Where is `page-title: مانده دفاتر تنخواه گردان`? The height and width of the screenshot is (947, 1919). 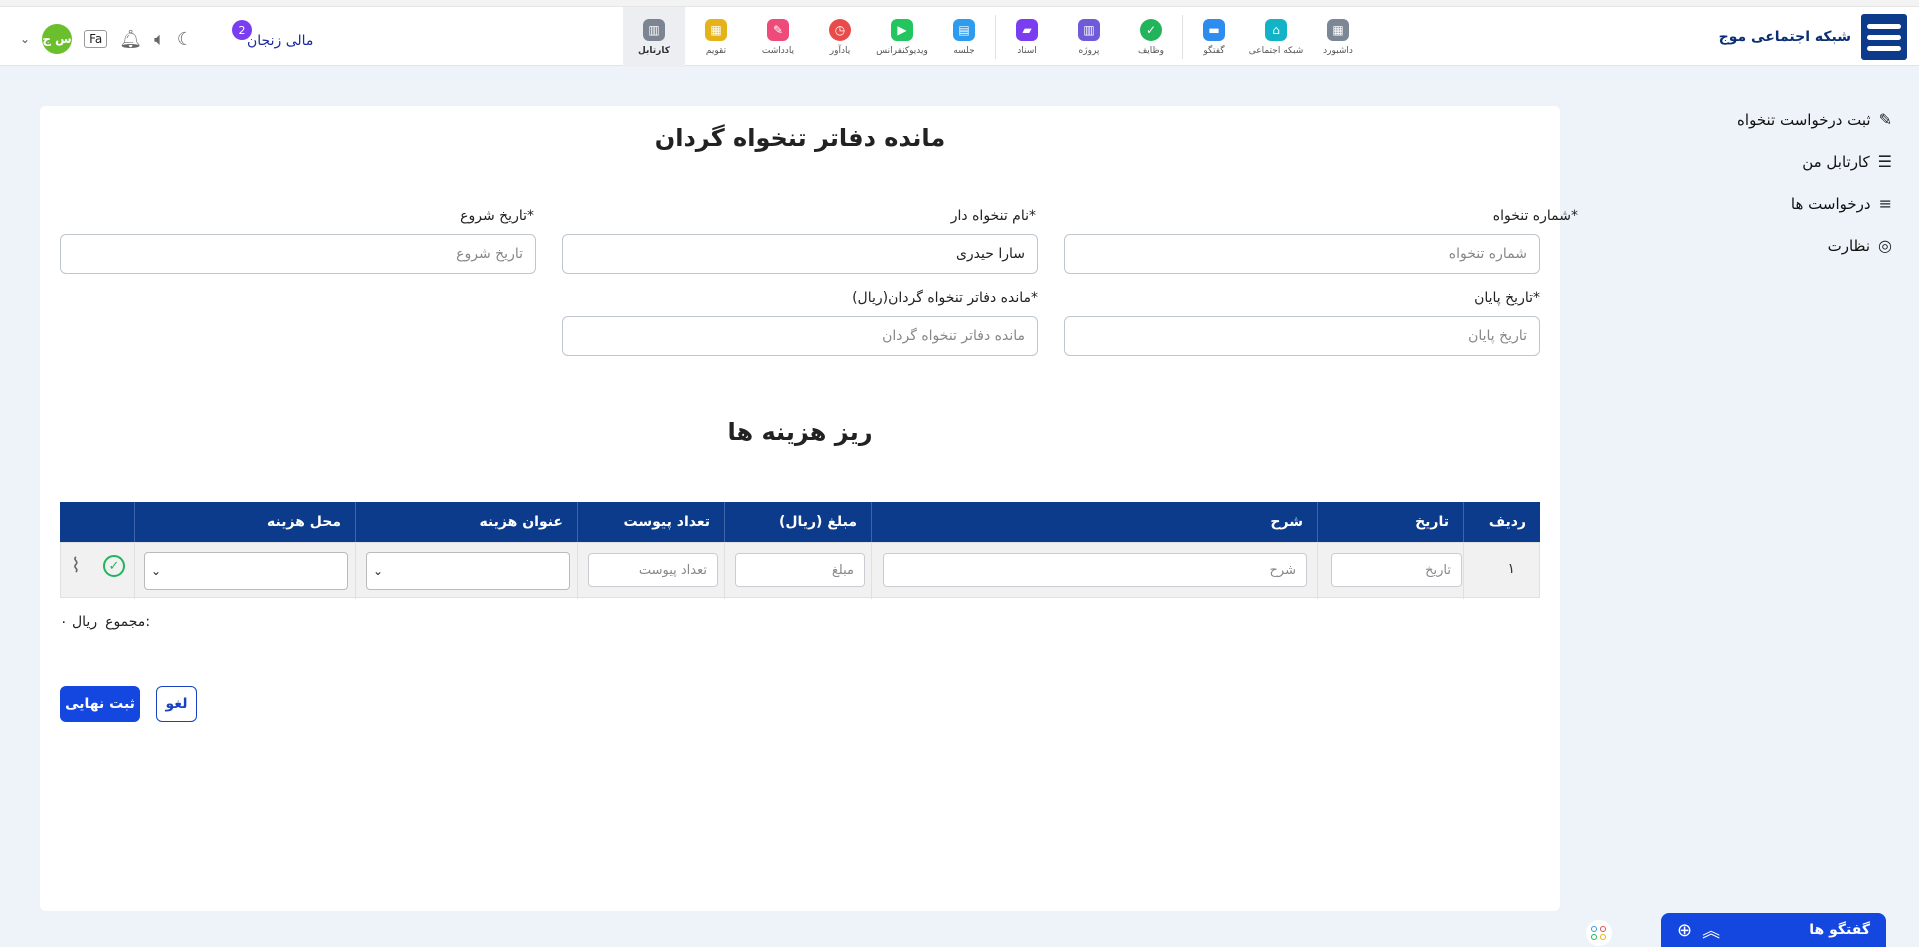
page-title: مانده دفاتر تنخواه گردان is located at coordinates (800, 138).